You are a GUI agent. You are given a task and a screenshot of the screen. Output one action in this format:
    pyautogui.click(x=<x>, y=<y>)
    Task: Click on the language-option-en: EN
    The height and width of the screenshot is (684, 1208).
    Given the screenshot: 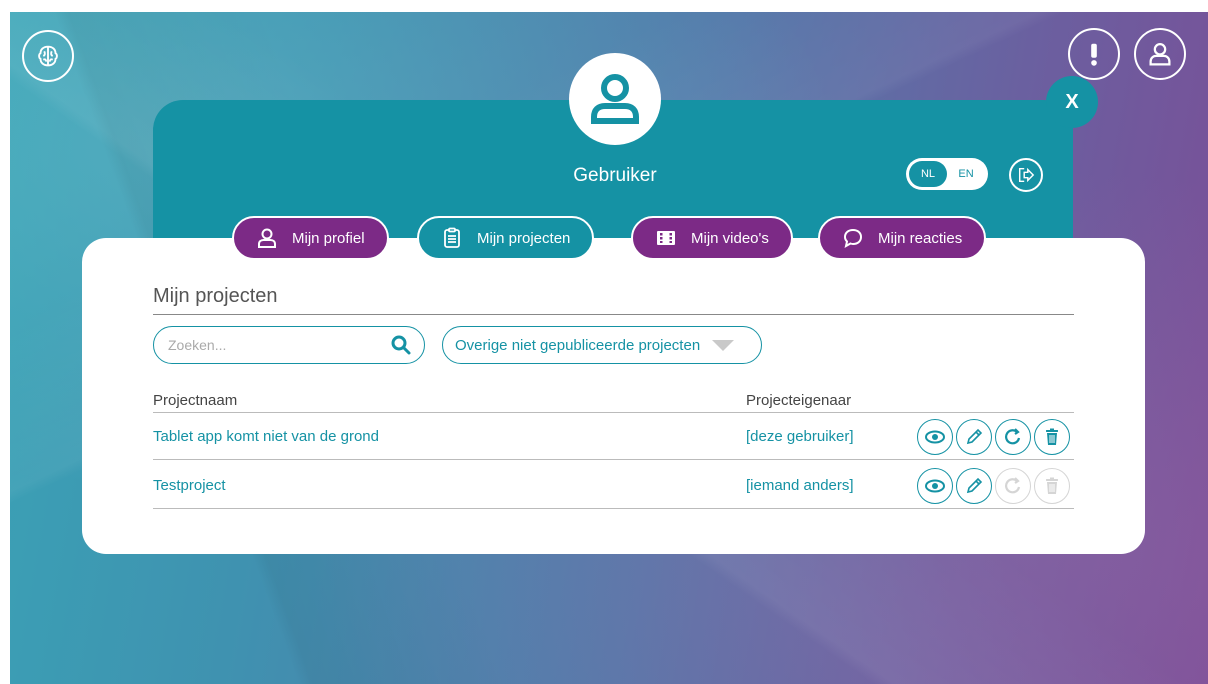 What is the action you would take?
    pyautogui.click(x=966, y=174)
    